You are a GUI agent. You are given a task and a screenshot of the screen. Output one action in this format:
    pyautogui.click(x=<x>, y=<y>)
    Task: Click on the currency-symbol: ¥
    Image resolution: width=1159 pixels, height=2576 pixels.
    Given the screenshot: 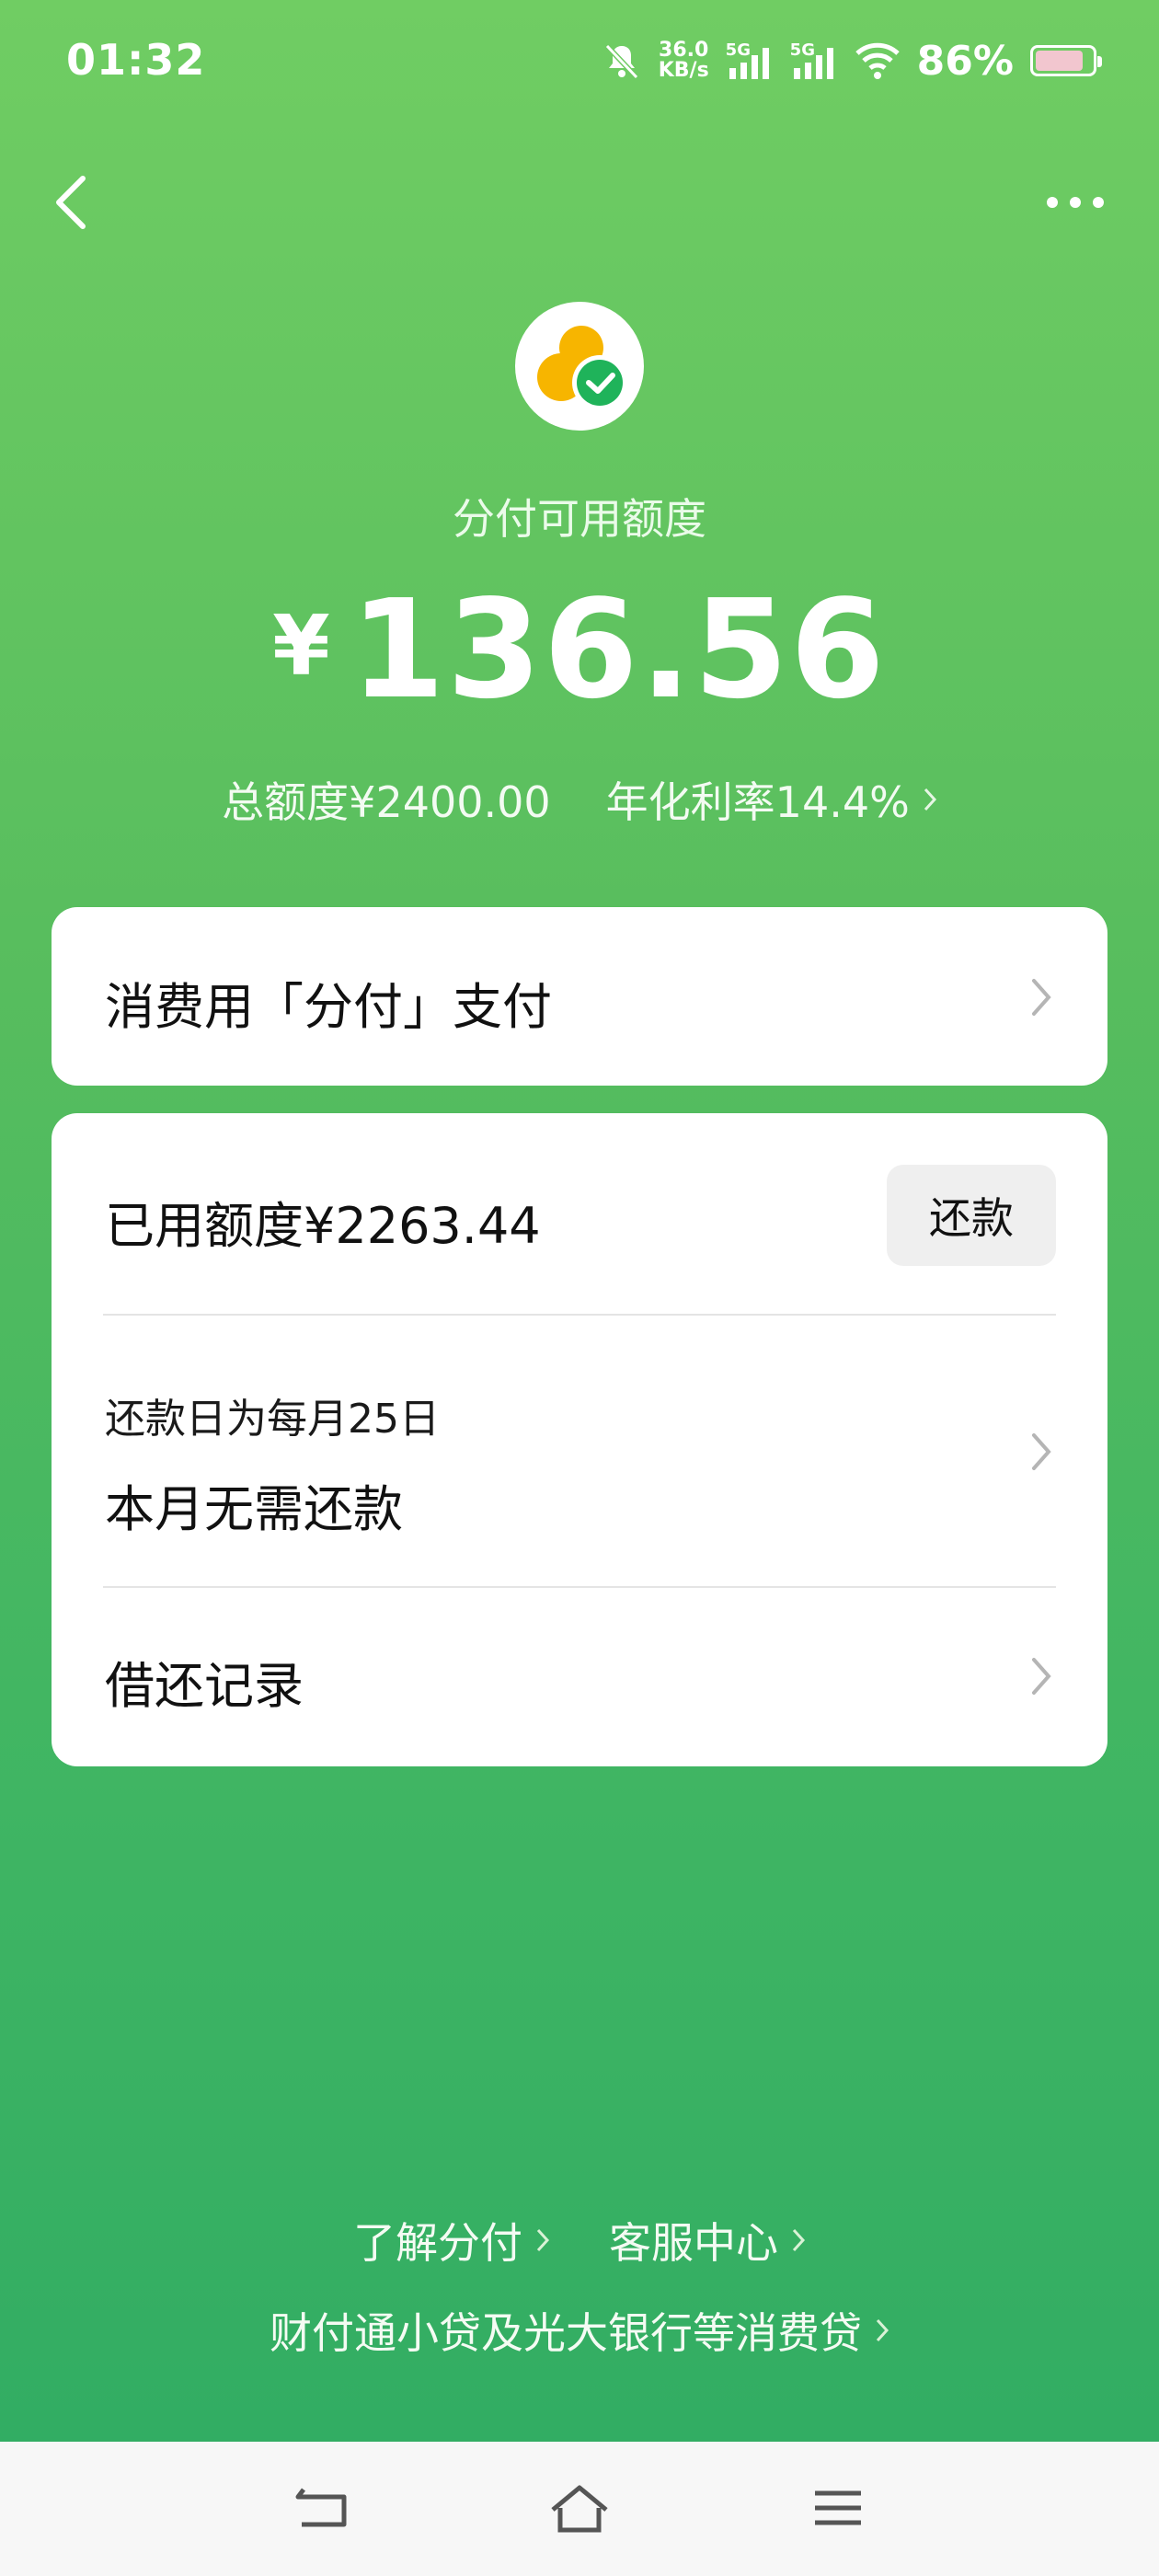 What is the action you would take?
    pyautogui.click(x=301, y=646)
    